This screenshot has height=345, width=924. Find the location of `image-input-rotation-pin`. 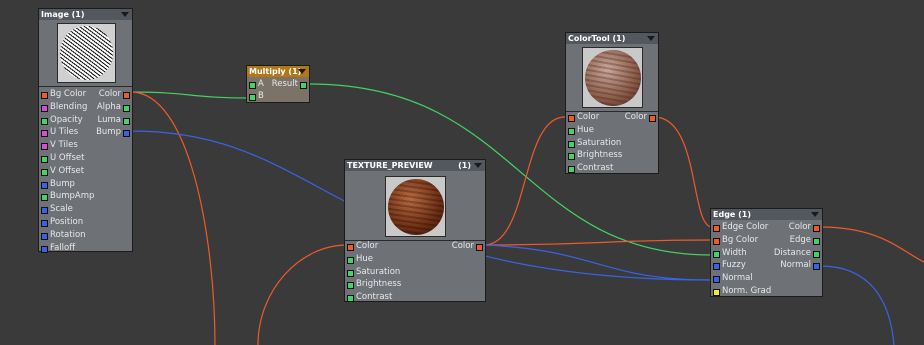

image-input-rotation-pin is located at coordinates (44, 236).